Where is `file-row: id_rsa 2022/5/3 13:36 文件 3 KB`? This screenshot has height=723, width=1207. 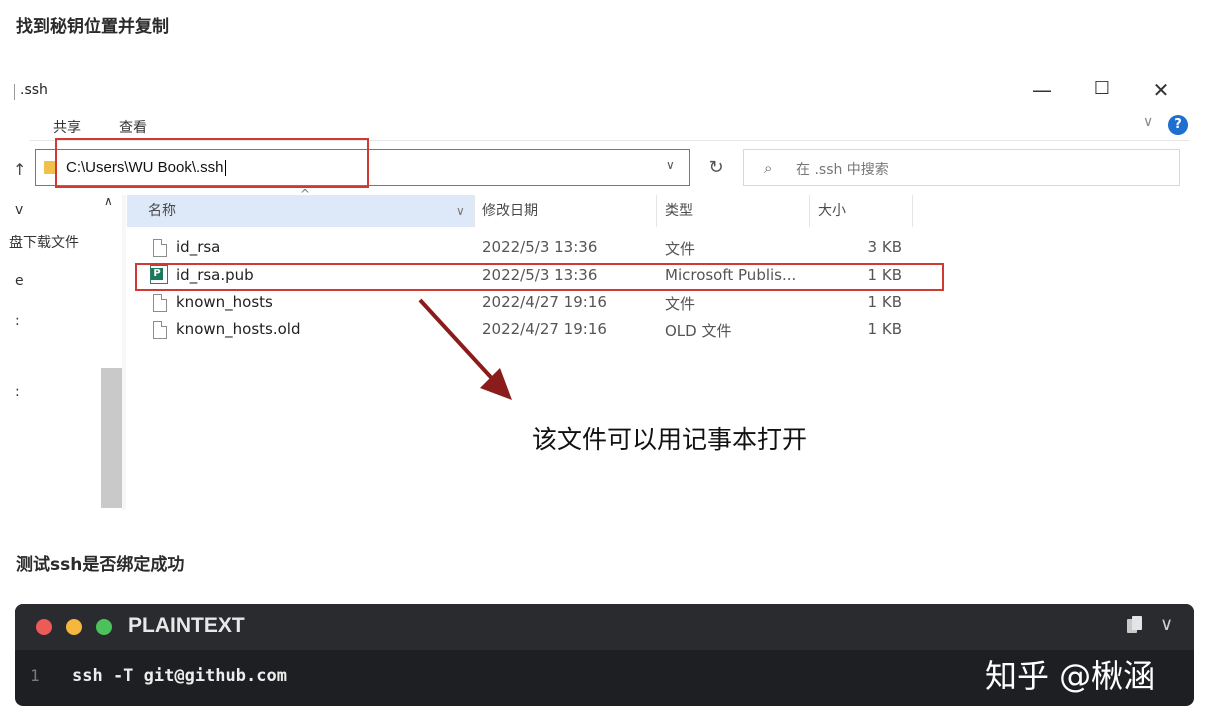 file-row: id_rsa 2022/5/3 13:36 文件 3 KB is located at coordinates (540, 248).